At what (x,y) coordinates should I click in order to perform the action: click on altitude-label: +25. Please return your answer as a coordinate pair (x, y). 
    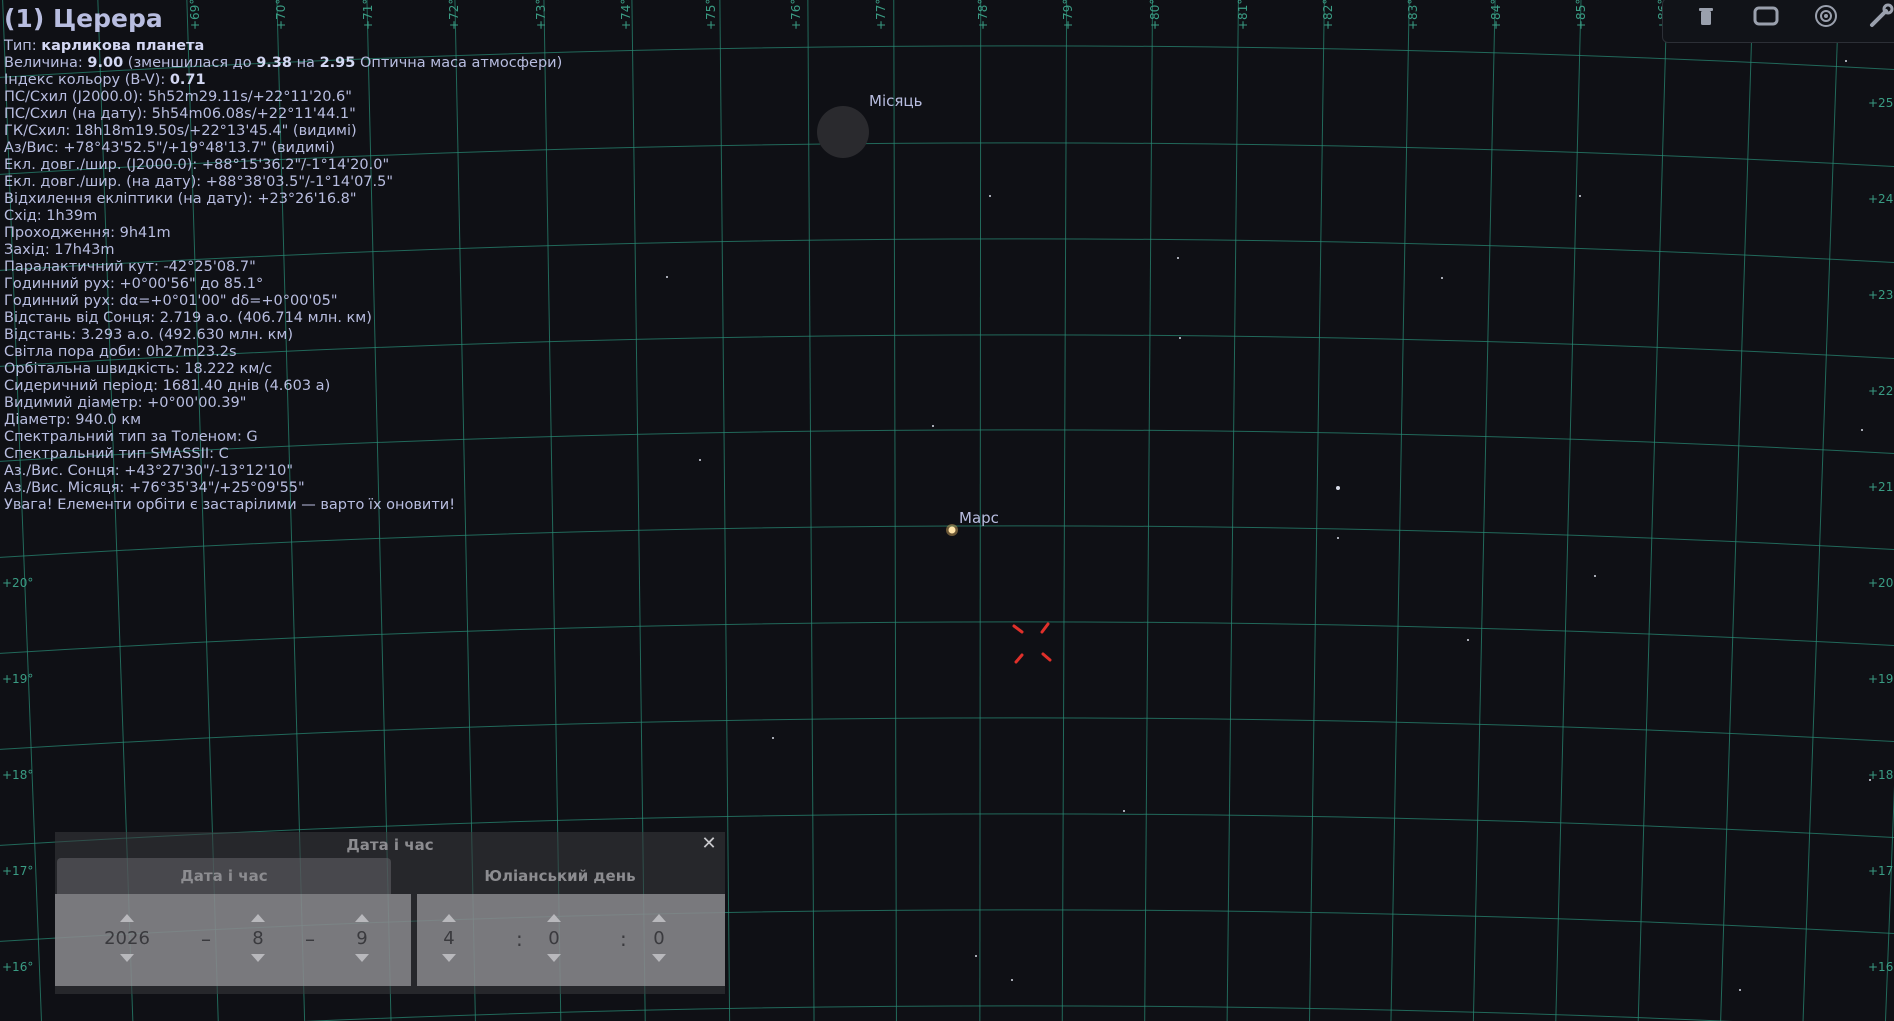
    Looking at the image, I should click on (1881, 103).